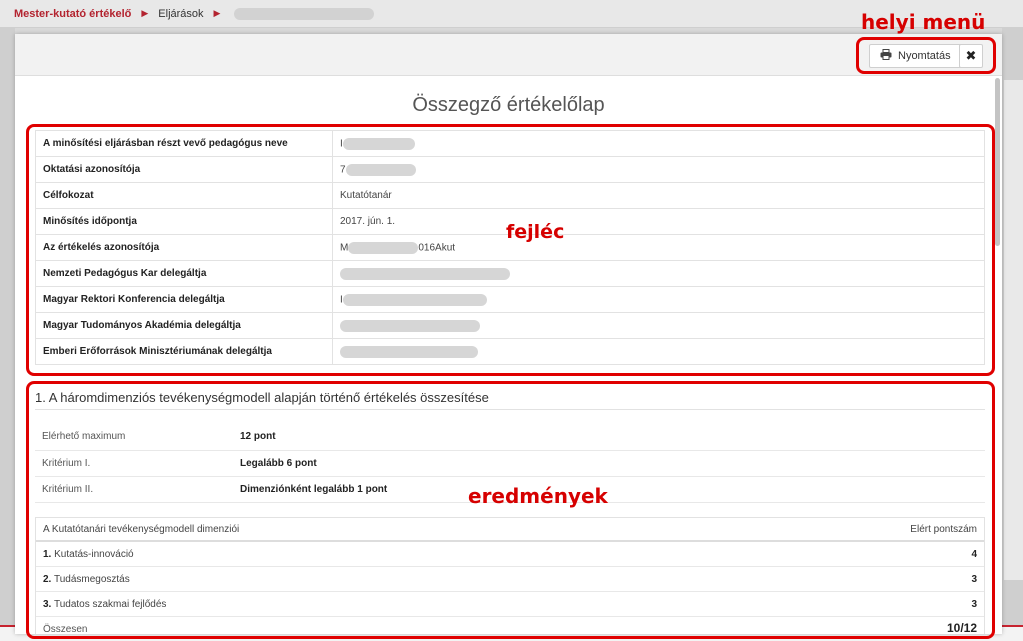  I want to click on page-background-panel, so click(1013, 330).